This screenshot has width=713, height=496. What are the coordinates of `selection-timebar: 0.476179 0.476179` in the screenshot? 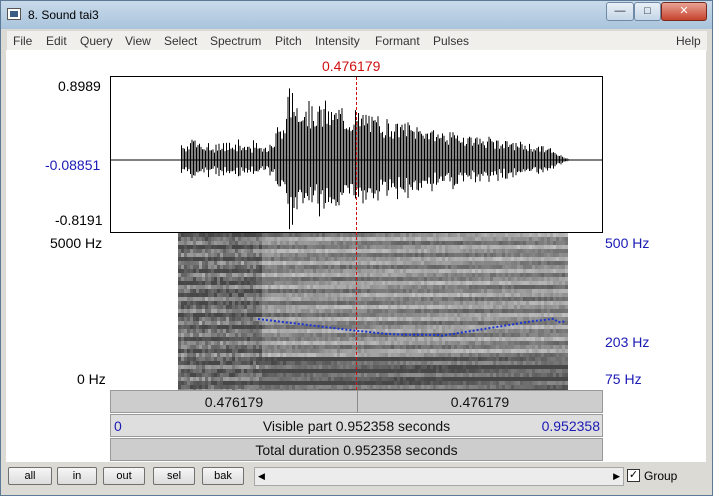 It's located at (356, 401).